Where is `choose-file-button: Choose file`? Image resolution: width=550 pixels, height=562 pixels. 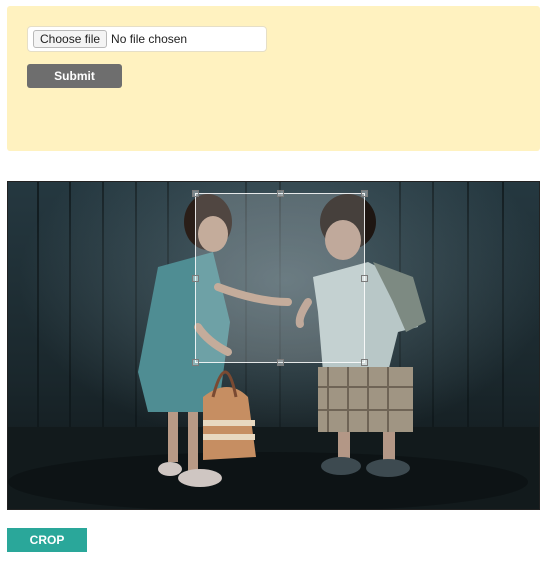 choose-file-button: Choose file is located at coordinates (70, 39).